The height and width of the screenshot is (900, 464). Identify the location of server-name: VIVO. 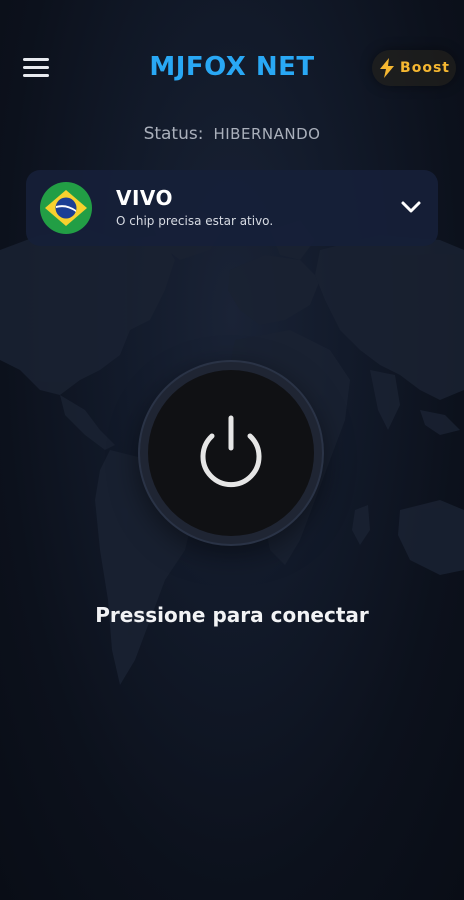
(145, 198).